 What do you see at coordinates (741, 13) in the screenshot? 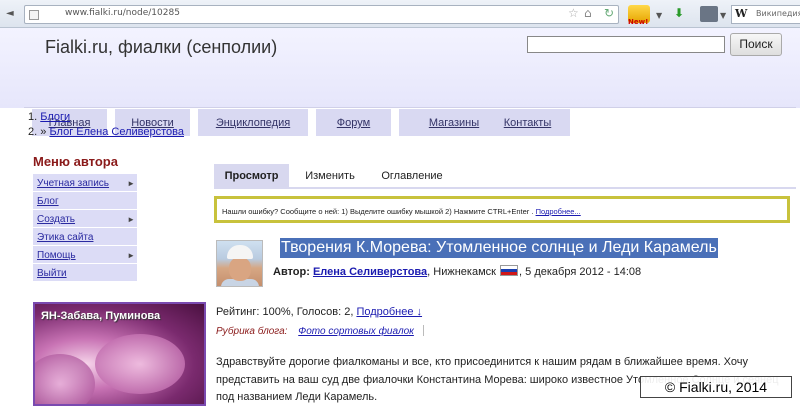
I see `wikipedia-icon: W` at bounding box center [741, 13].